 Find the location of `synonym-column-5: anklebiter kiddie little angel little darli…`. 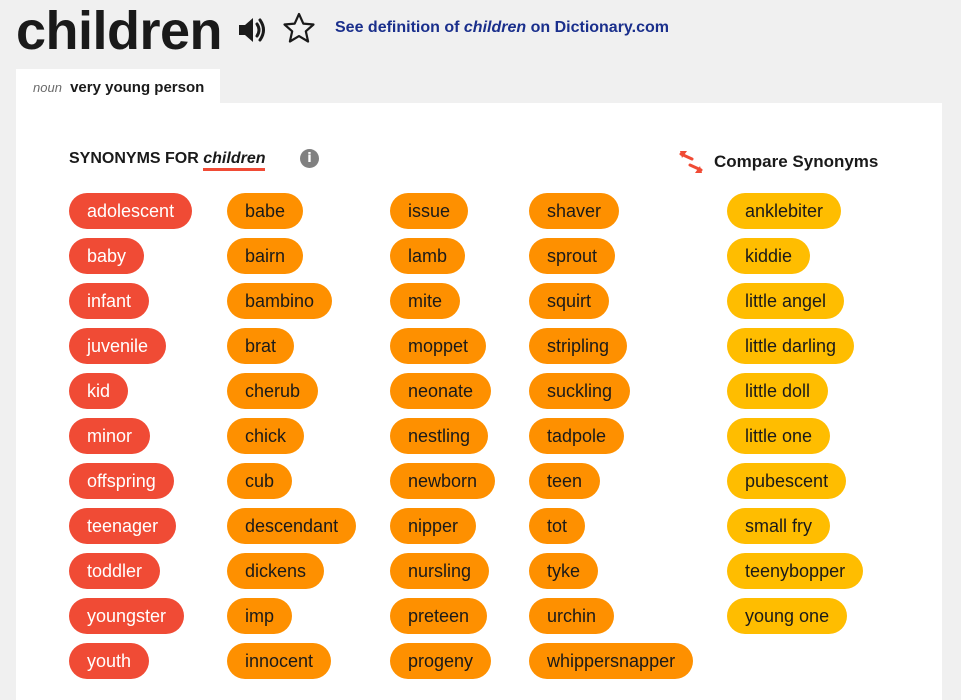

synonym-column-5: anklebiter kiddie little angel little darli… is located at coordinates (795, 418).